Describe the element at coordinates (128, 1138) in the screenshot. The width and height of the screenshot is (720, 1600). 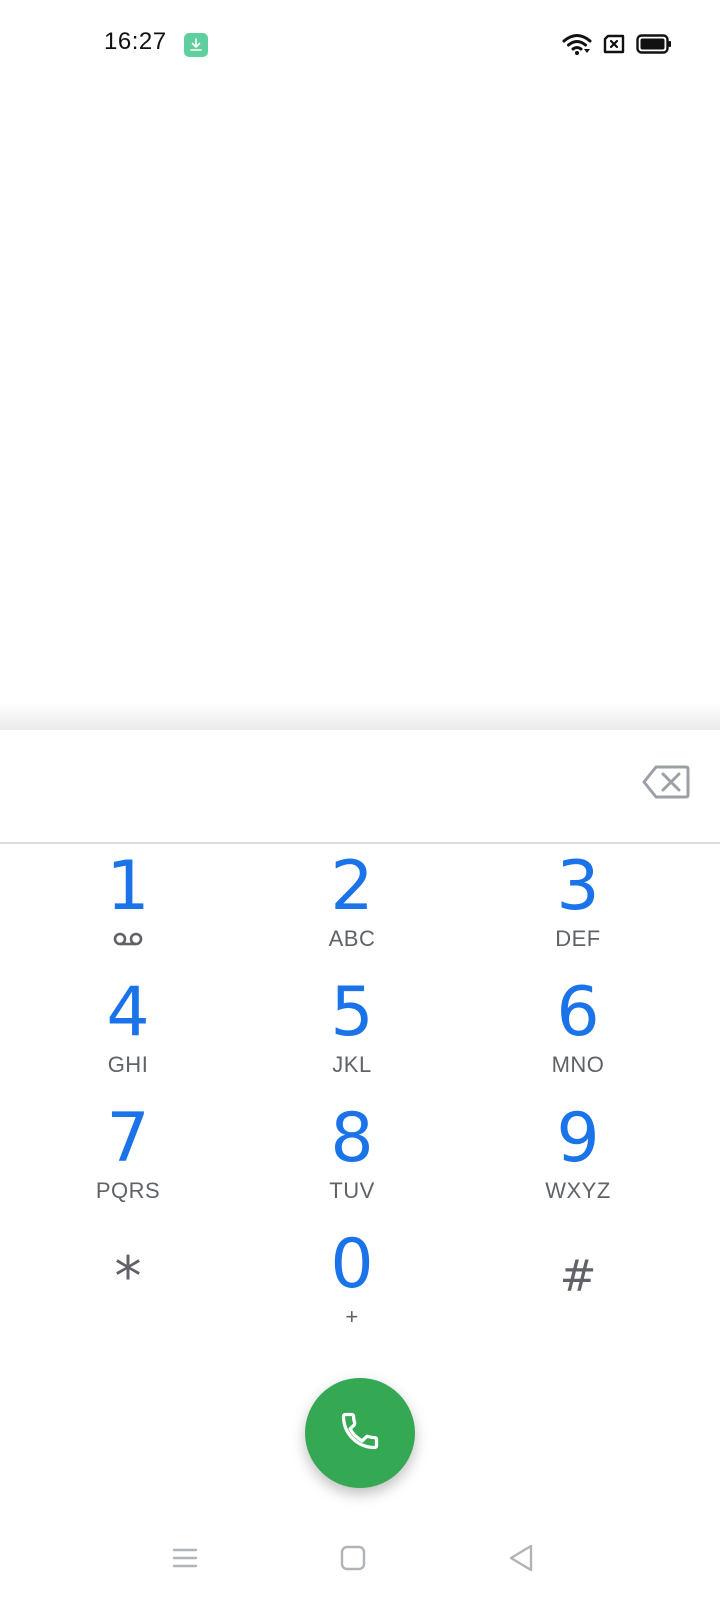
I see `key-digit: 7` at that location.